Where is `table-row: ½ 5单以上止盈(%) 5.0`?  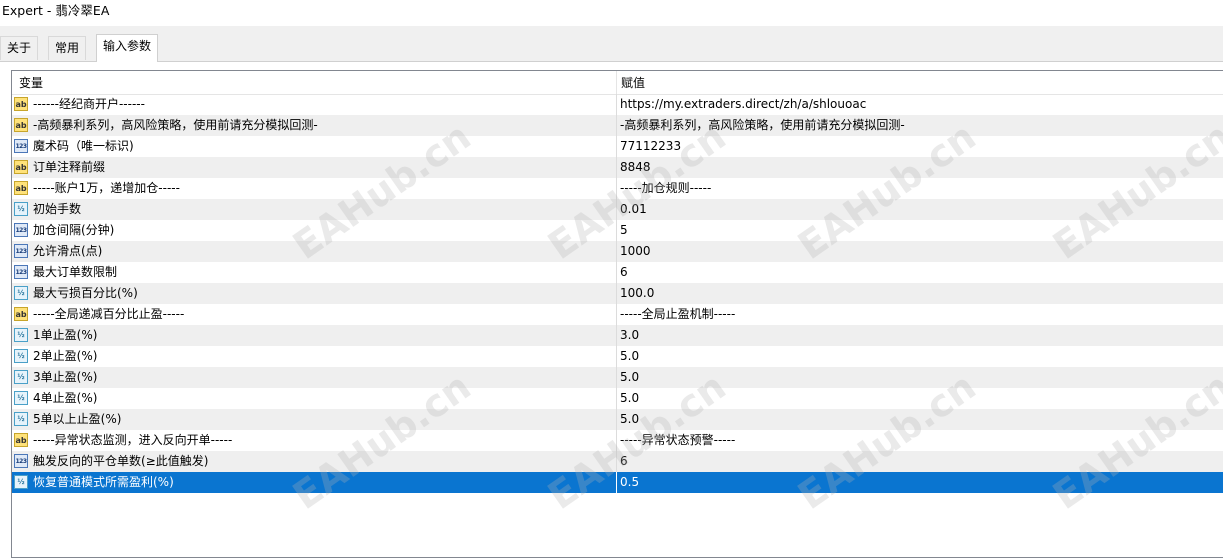 table-row: ½ 5单以上止盈(%) 5.0 is located at coordinates (617, 419).